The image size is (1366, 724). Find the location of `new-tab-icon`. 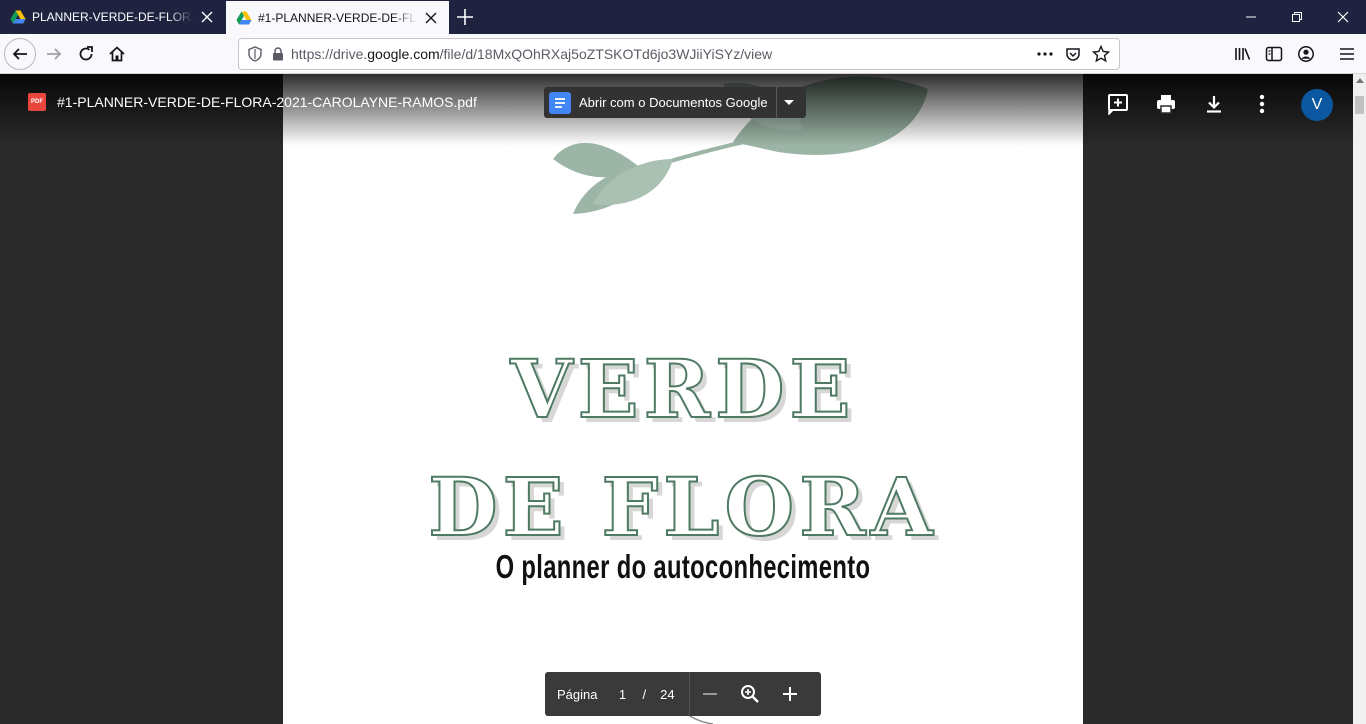

new-tab-icon is located at coordinates (465, 17).